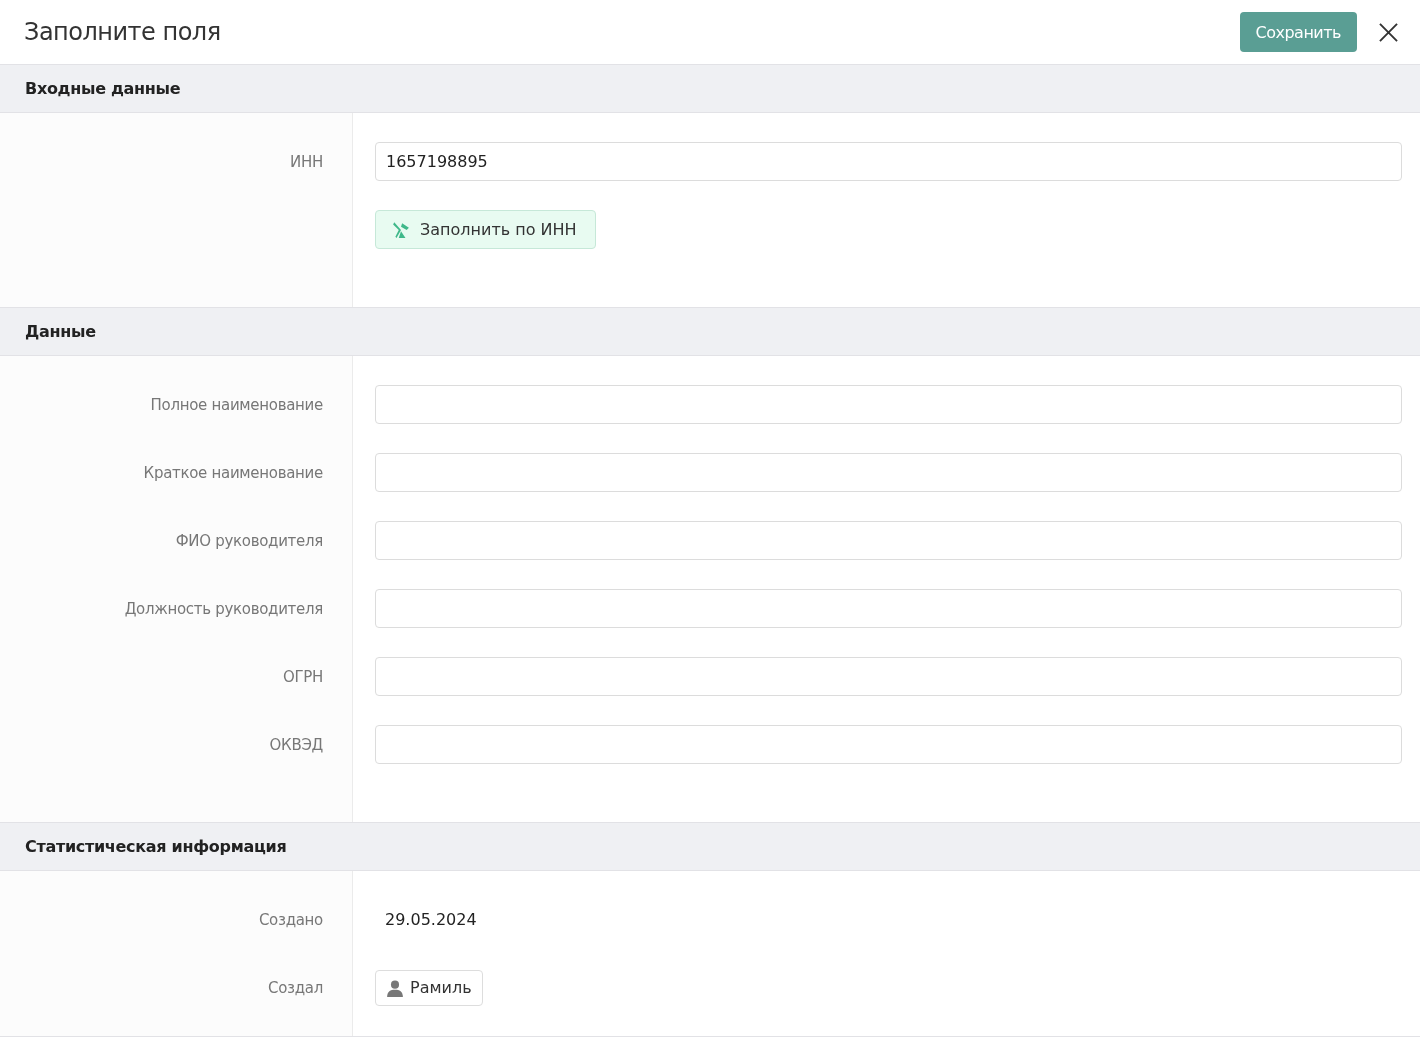 This screenshot has height=1037, width=1420. What do you see at coordinates (306, 161) in the screenshot?
I see `field-label: ИНН` at bounding box center [306, 161].